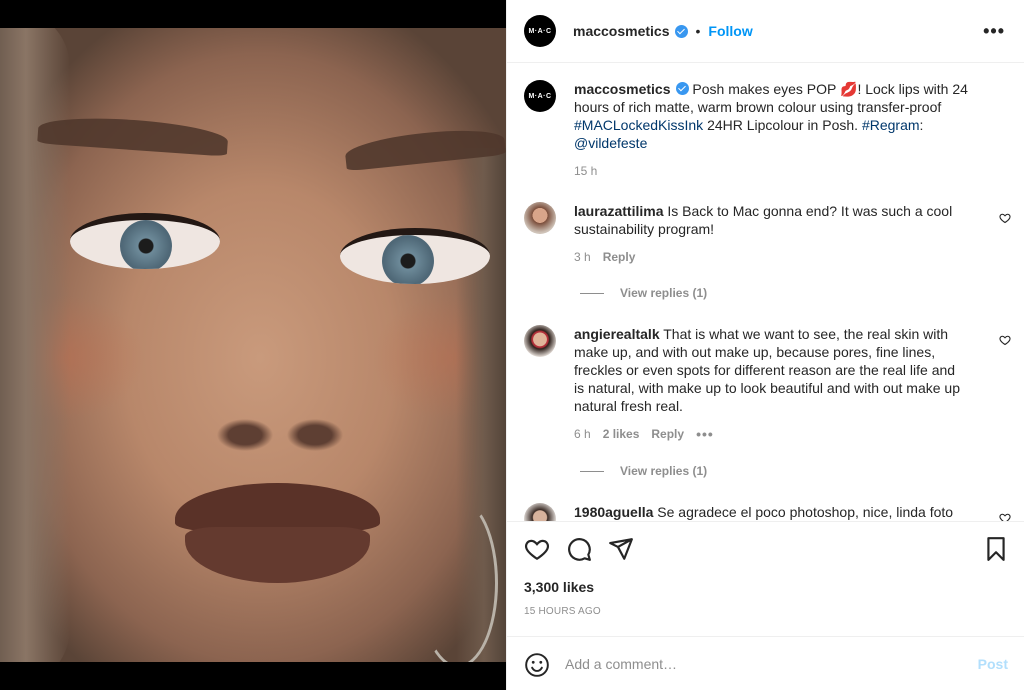 The width and height of the screenshot is (1024, 690). Describe the element at coordinates (621, 434) in the screenshot. I see `comment-likes: 2 likes` at that location.